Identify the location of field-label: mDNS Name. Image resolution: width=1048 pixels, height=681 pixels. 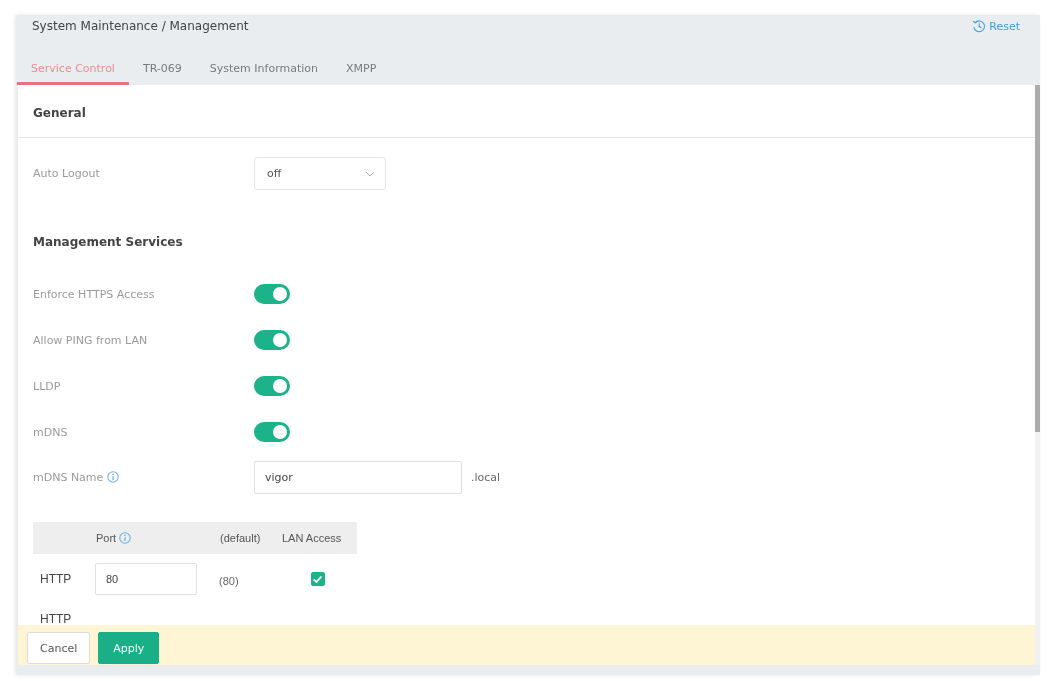
(68, 477).